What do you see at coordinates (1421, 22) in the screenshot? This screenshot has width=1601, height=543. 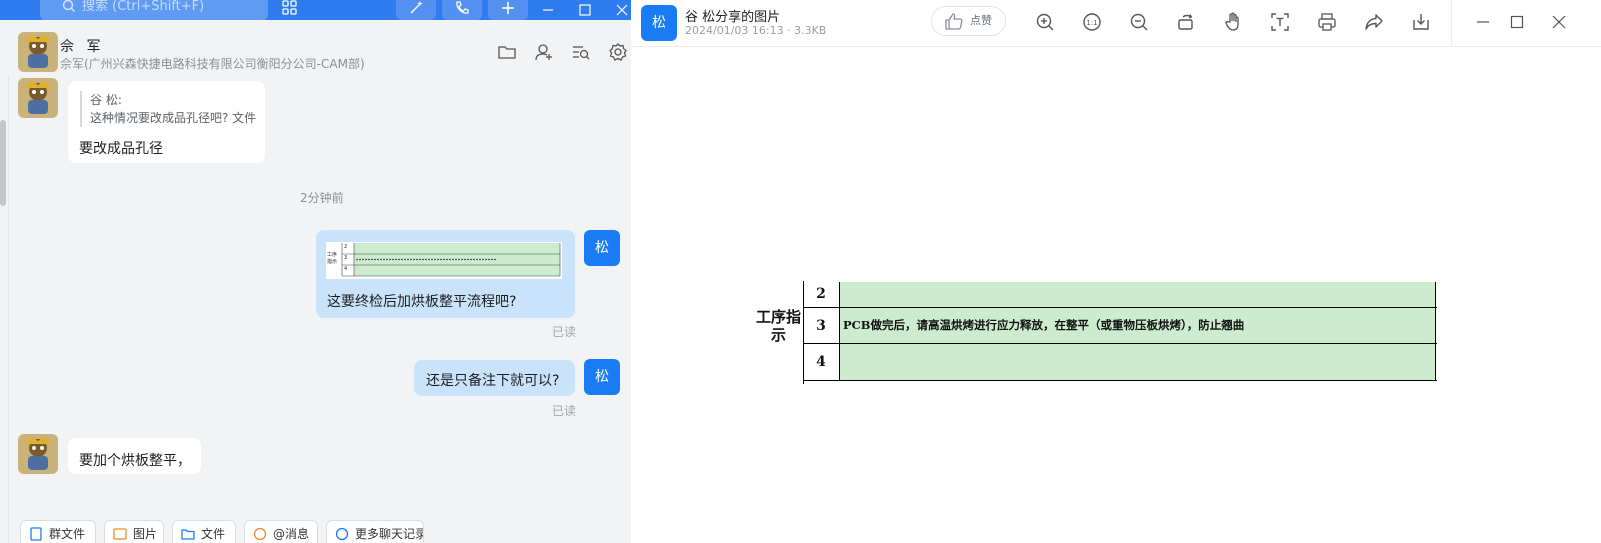 I see `download-icon` at bounding box center [1421, 22].